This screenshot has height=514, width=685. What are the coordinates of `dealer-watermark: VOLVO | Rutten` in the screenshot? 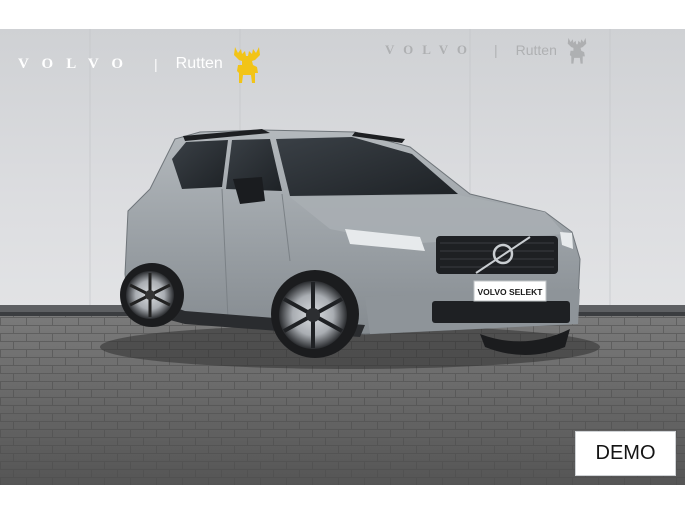 It's located at (488, 50).